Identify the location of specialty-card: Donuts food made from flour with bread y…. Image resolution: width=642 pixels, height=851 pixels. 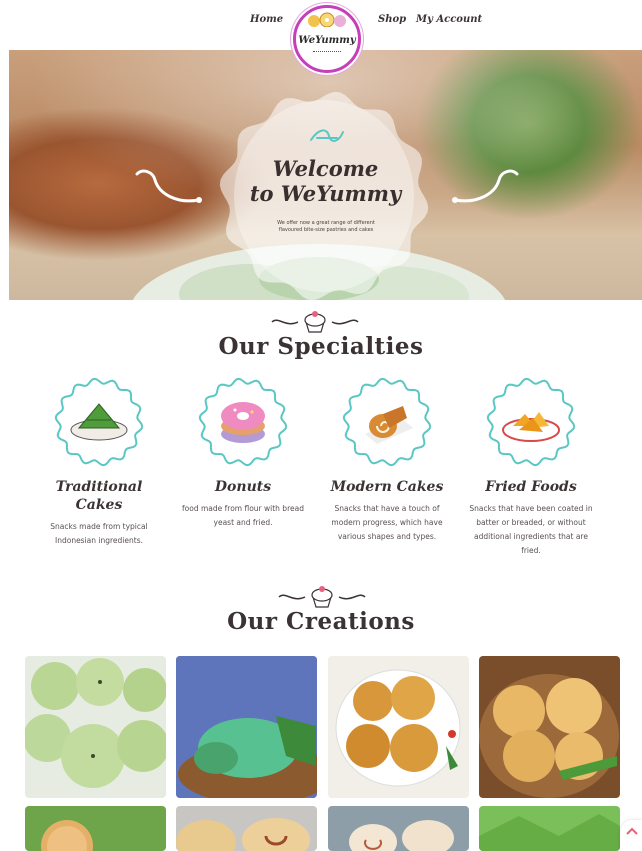
(243, 453).